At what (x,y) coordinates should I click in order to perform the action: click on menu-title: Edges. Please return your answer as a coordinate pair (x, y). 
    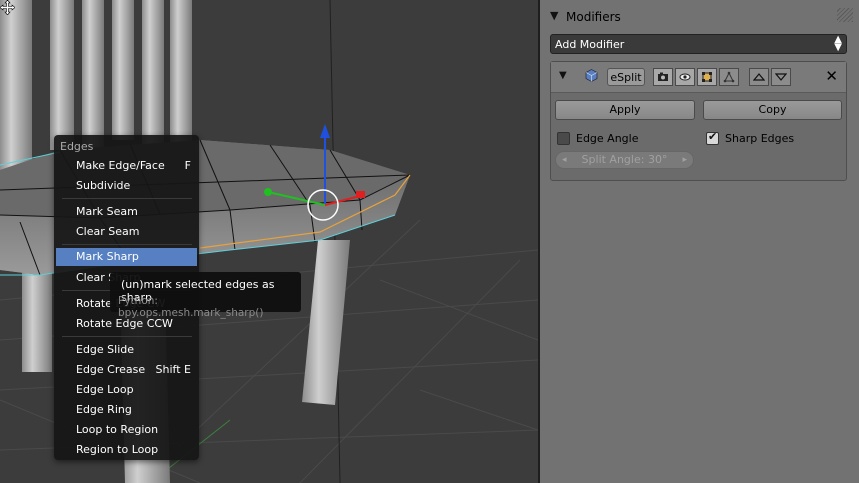
    Looking at the image, I should click on (77, 146).